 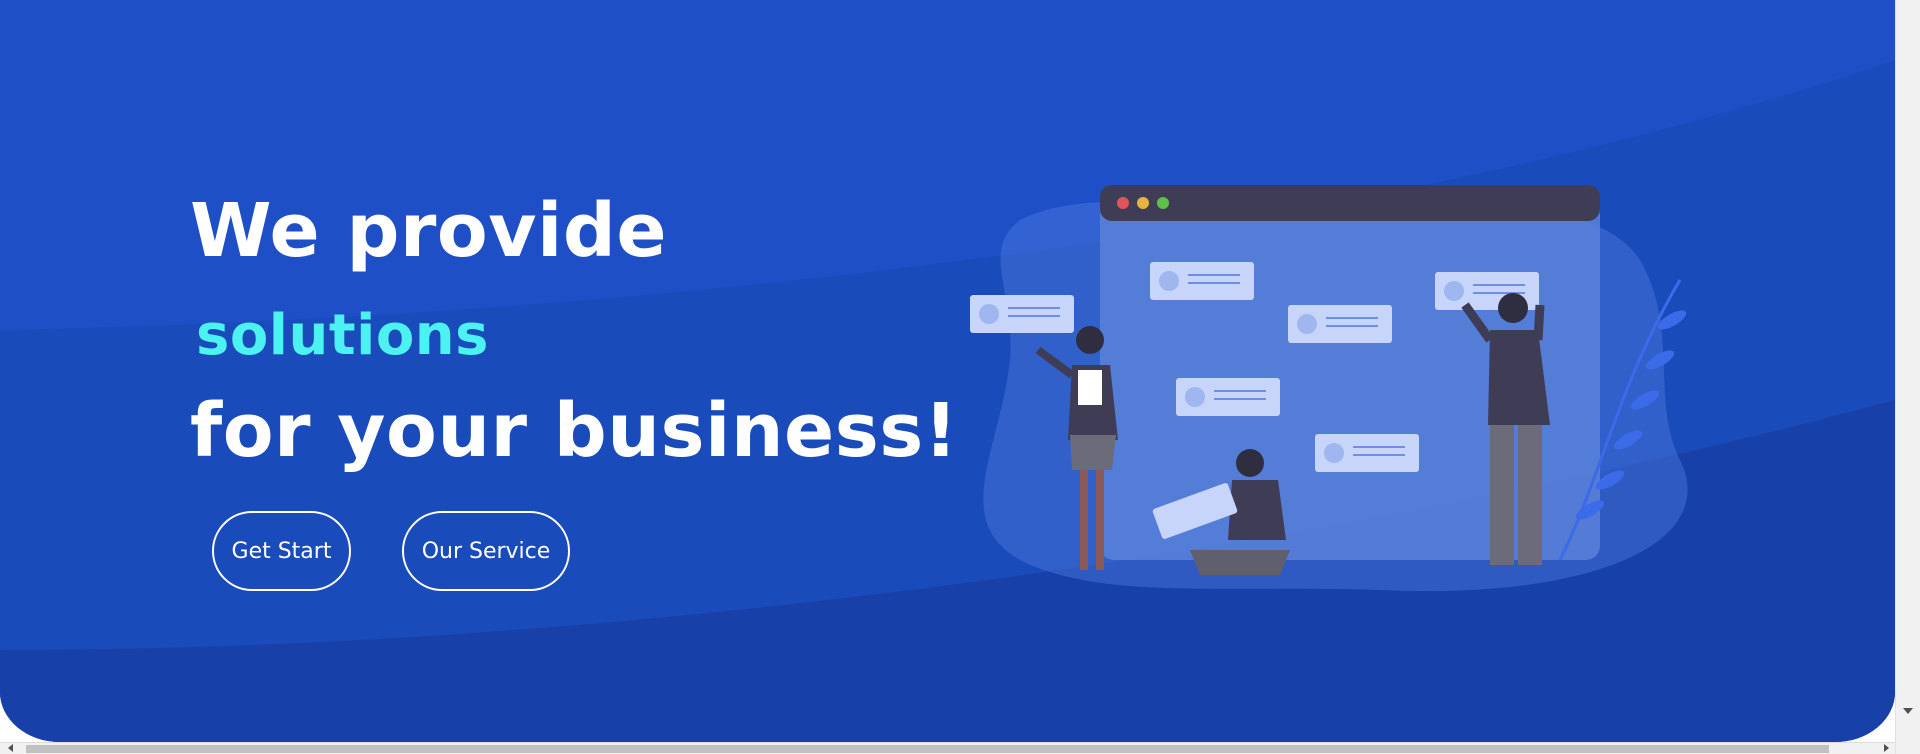 What do you see at coordinates (486, 551) in the screenshot?
I see `our-service-button: Our Service` at bounding box center [486, 551].